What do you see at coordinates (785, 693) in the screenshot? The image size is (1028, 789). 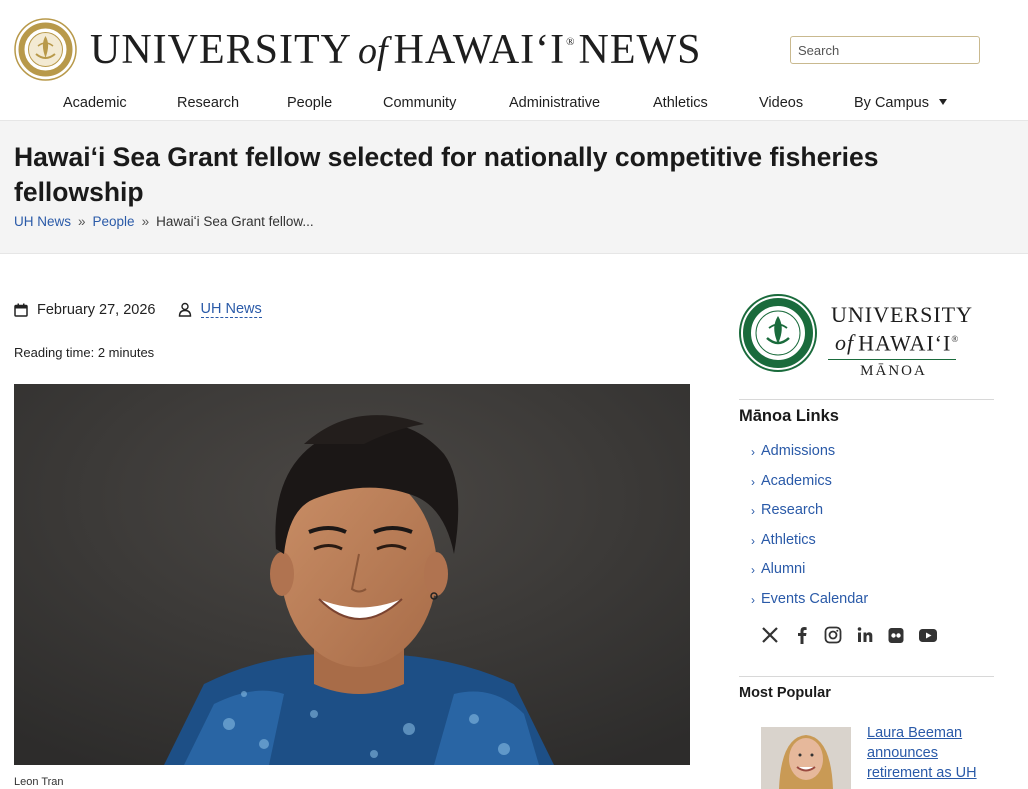 I see `most-popular-heading: Most Popular` at bounding box center [785, 693].